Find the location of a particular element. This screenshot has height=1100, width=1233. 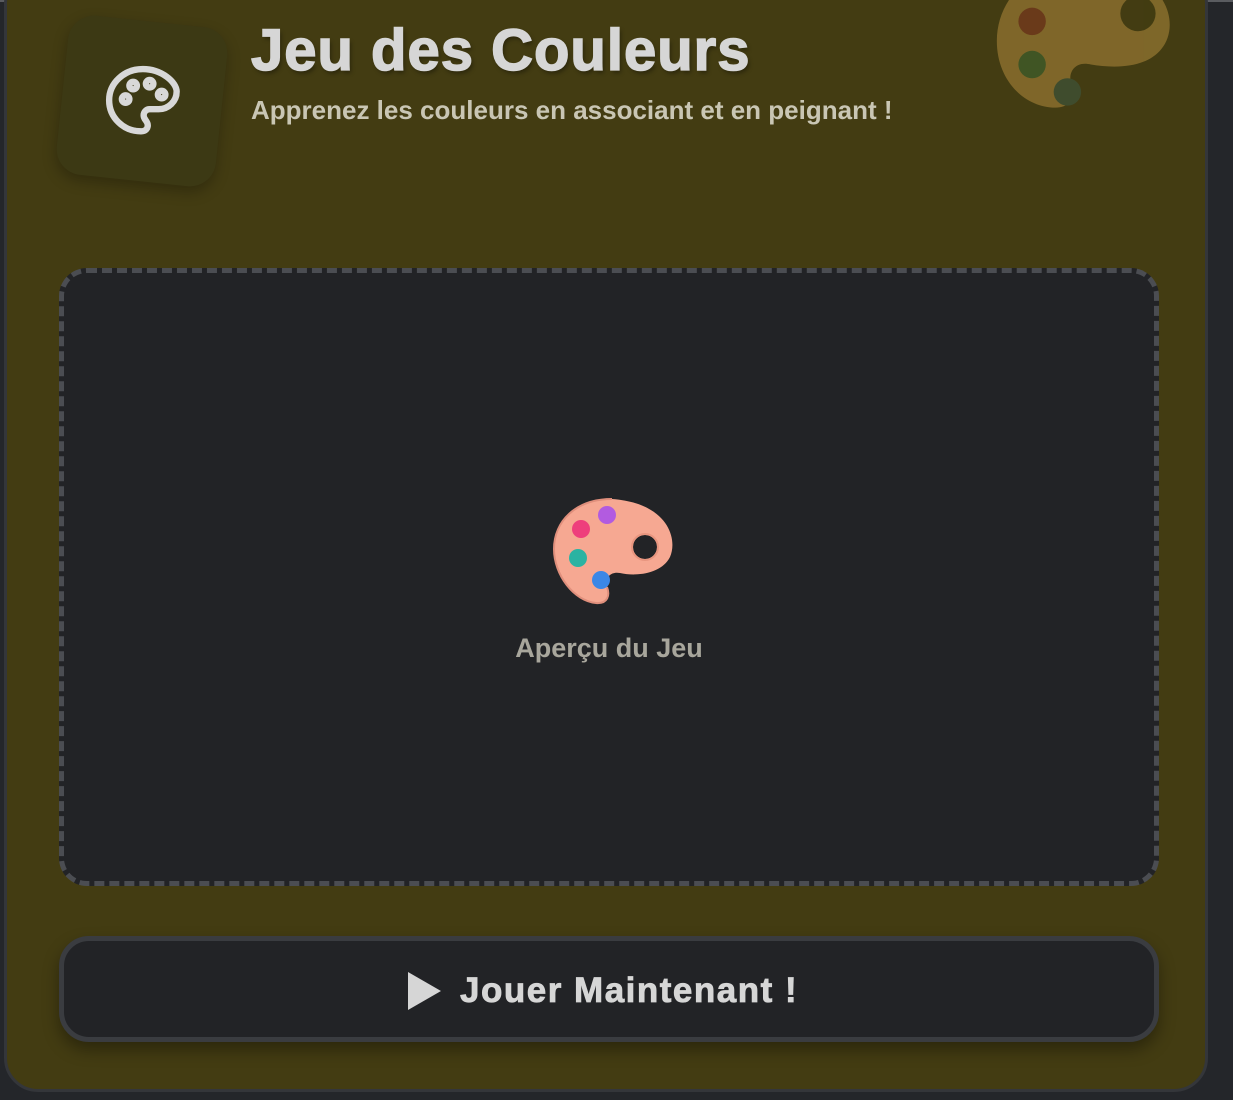

palette-icon is located at coordinates (1083, 54).